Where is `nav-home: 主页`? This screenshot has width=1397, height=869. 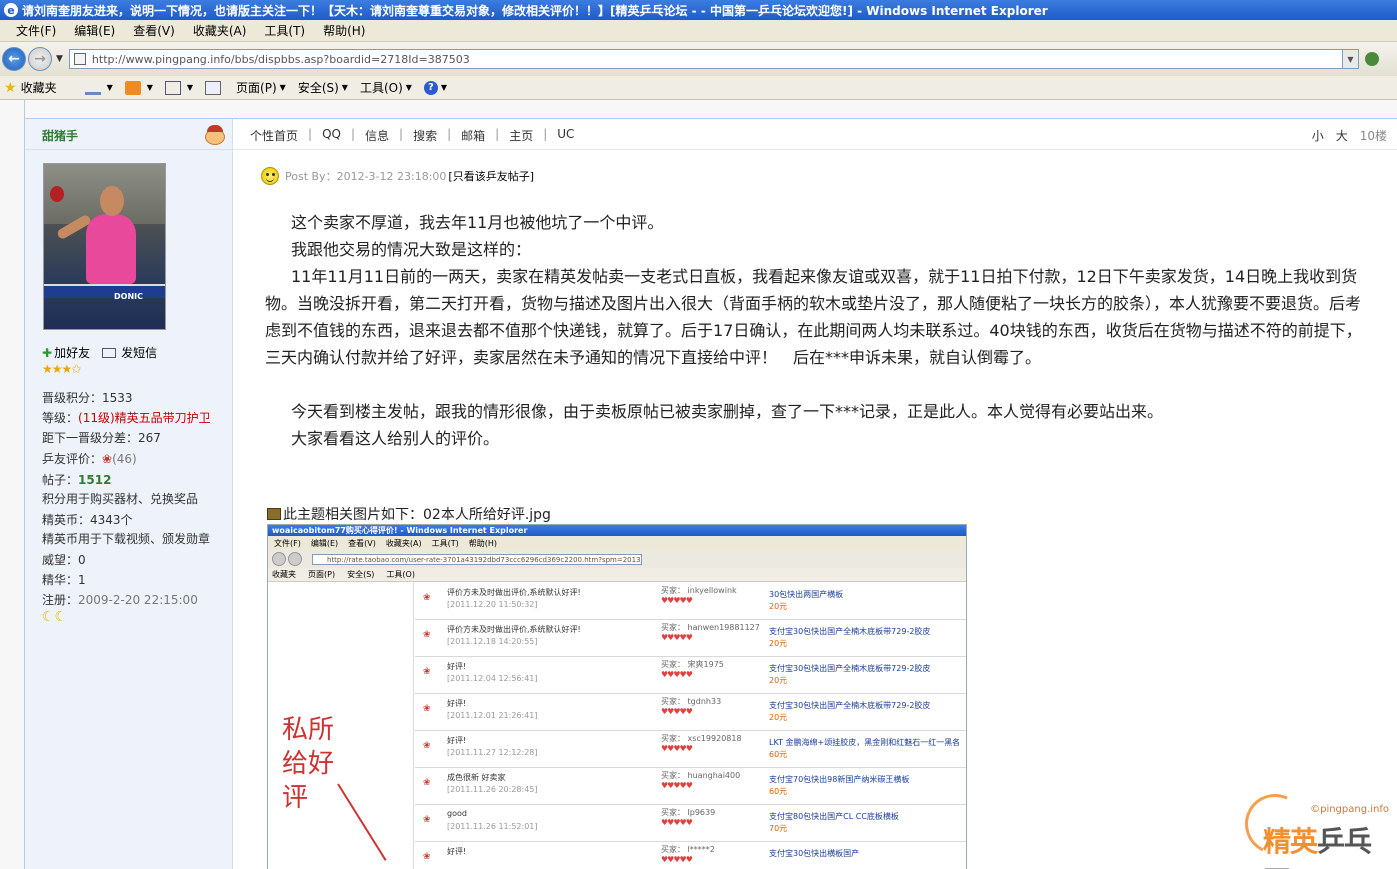
nav-home: 主页 is located at coordinates (521, 135).